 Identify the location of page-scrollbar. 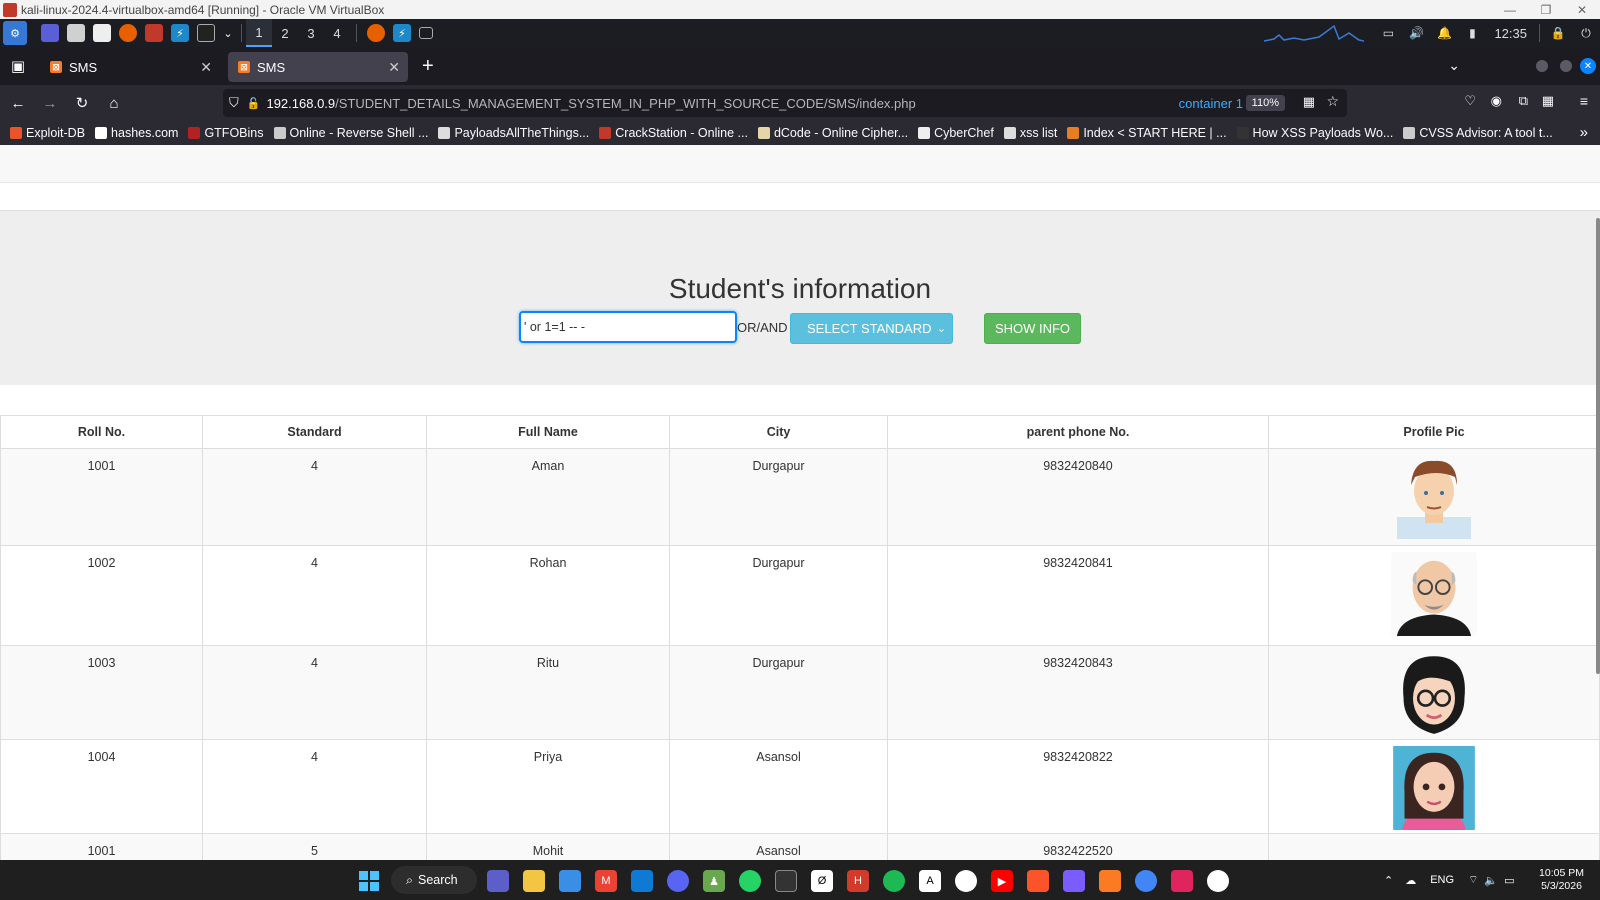
(1598, 446).